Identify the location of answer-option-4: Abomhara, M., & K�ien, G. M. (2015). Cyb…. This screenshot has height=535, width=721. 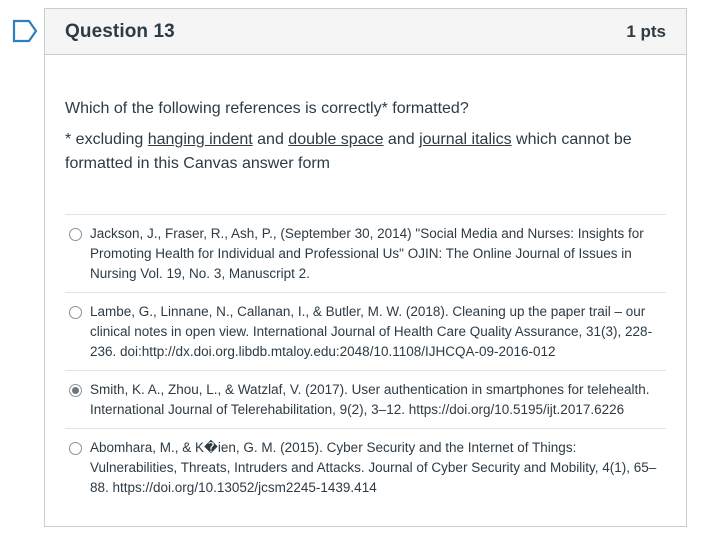
(365, 467).